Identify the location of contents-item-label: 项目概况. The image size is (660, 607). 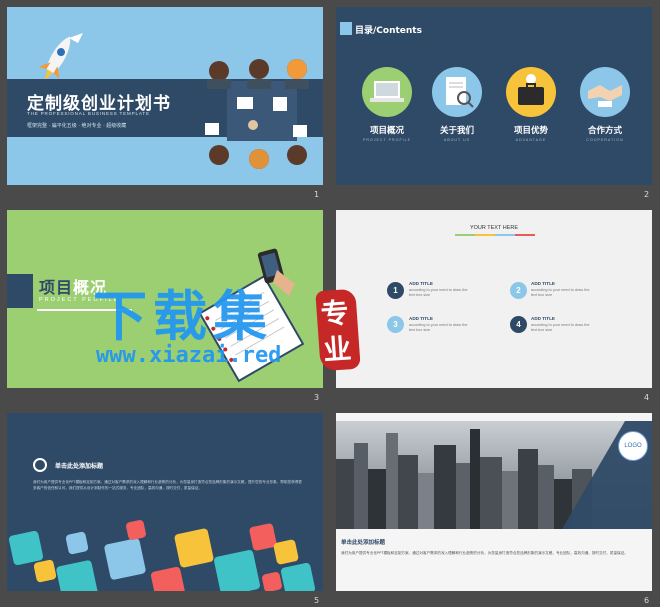
(386, 131).